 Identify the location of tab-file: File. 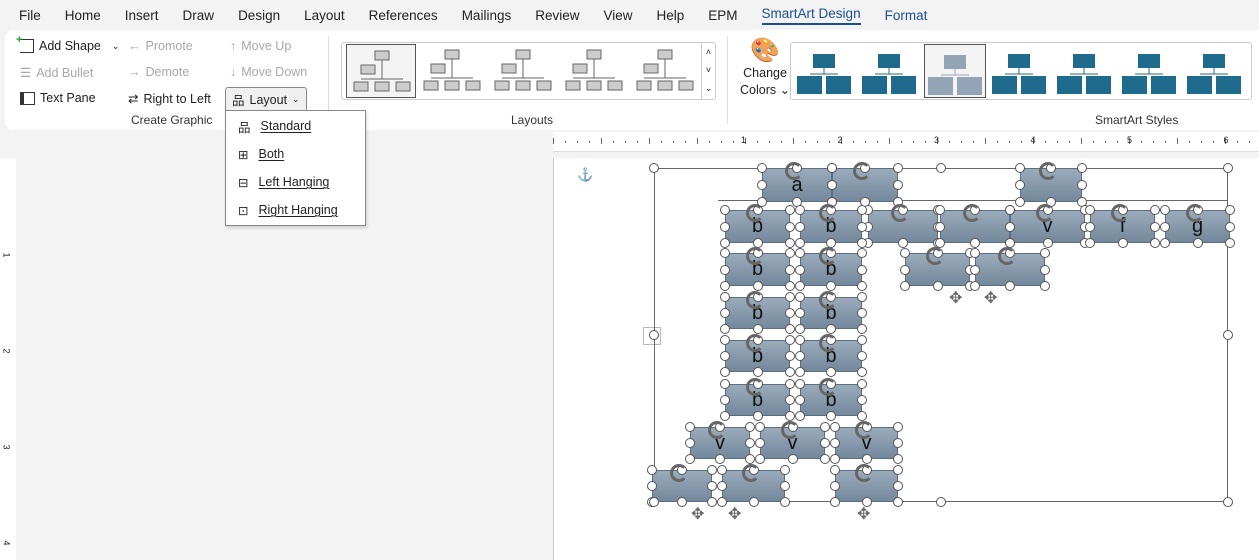
(30, 15).